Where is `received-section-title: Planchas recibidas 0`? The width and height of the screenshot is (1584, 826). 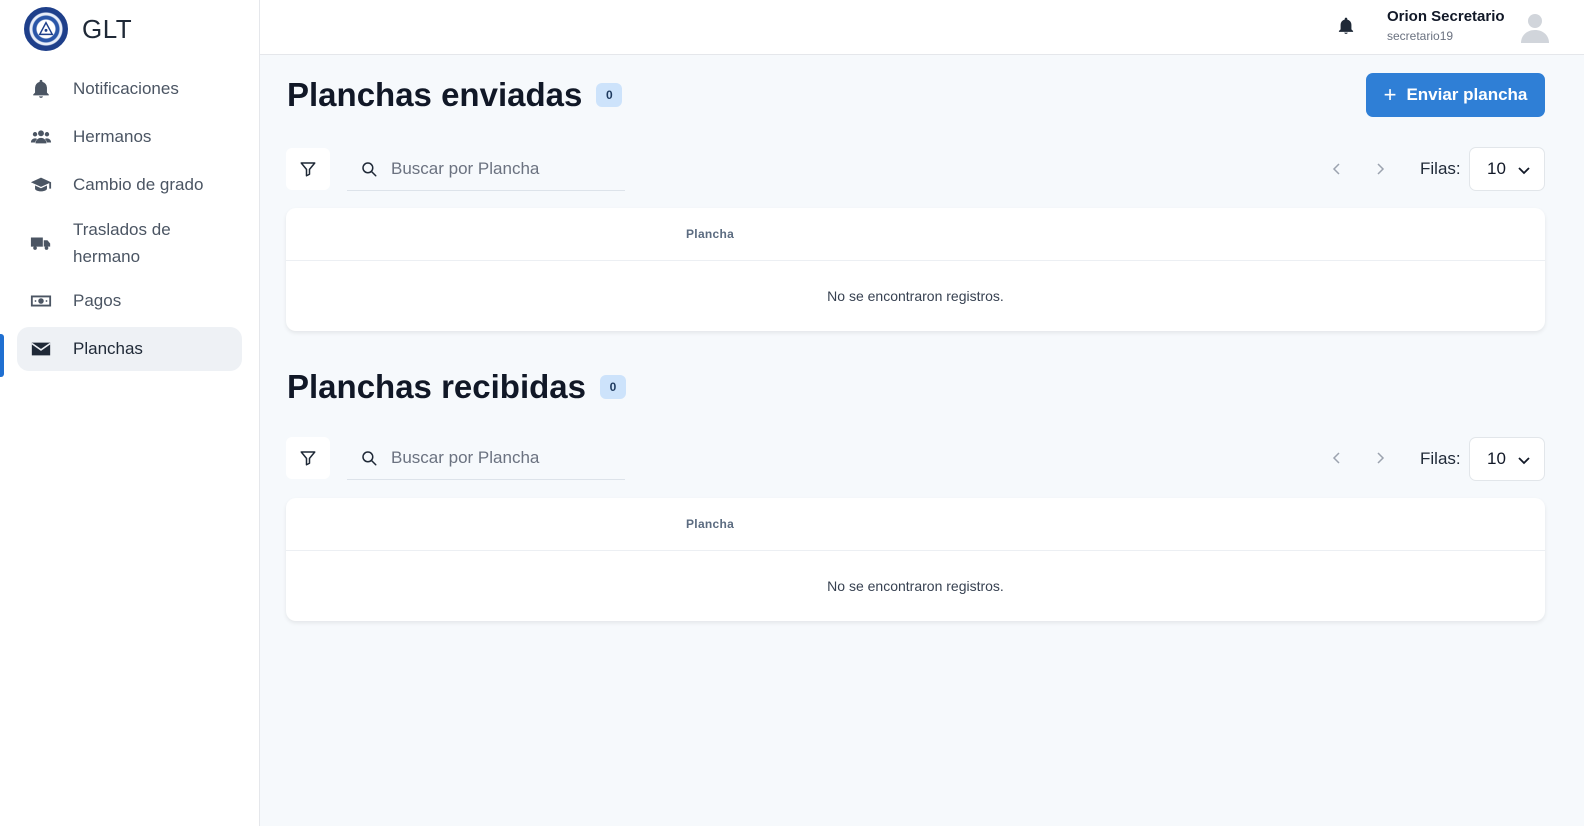
received-section-title: Planchas recibidas 0 is located at coordinates (456, 387).